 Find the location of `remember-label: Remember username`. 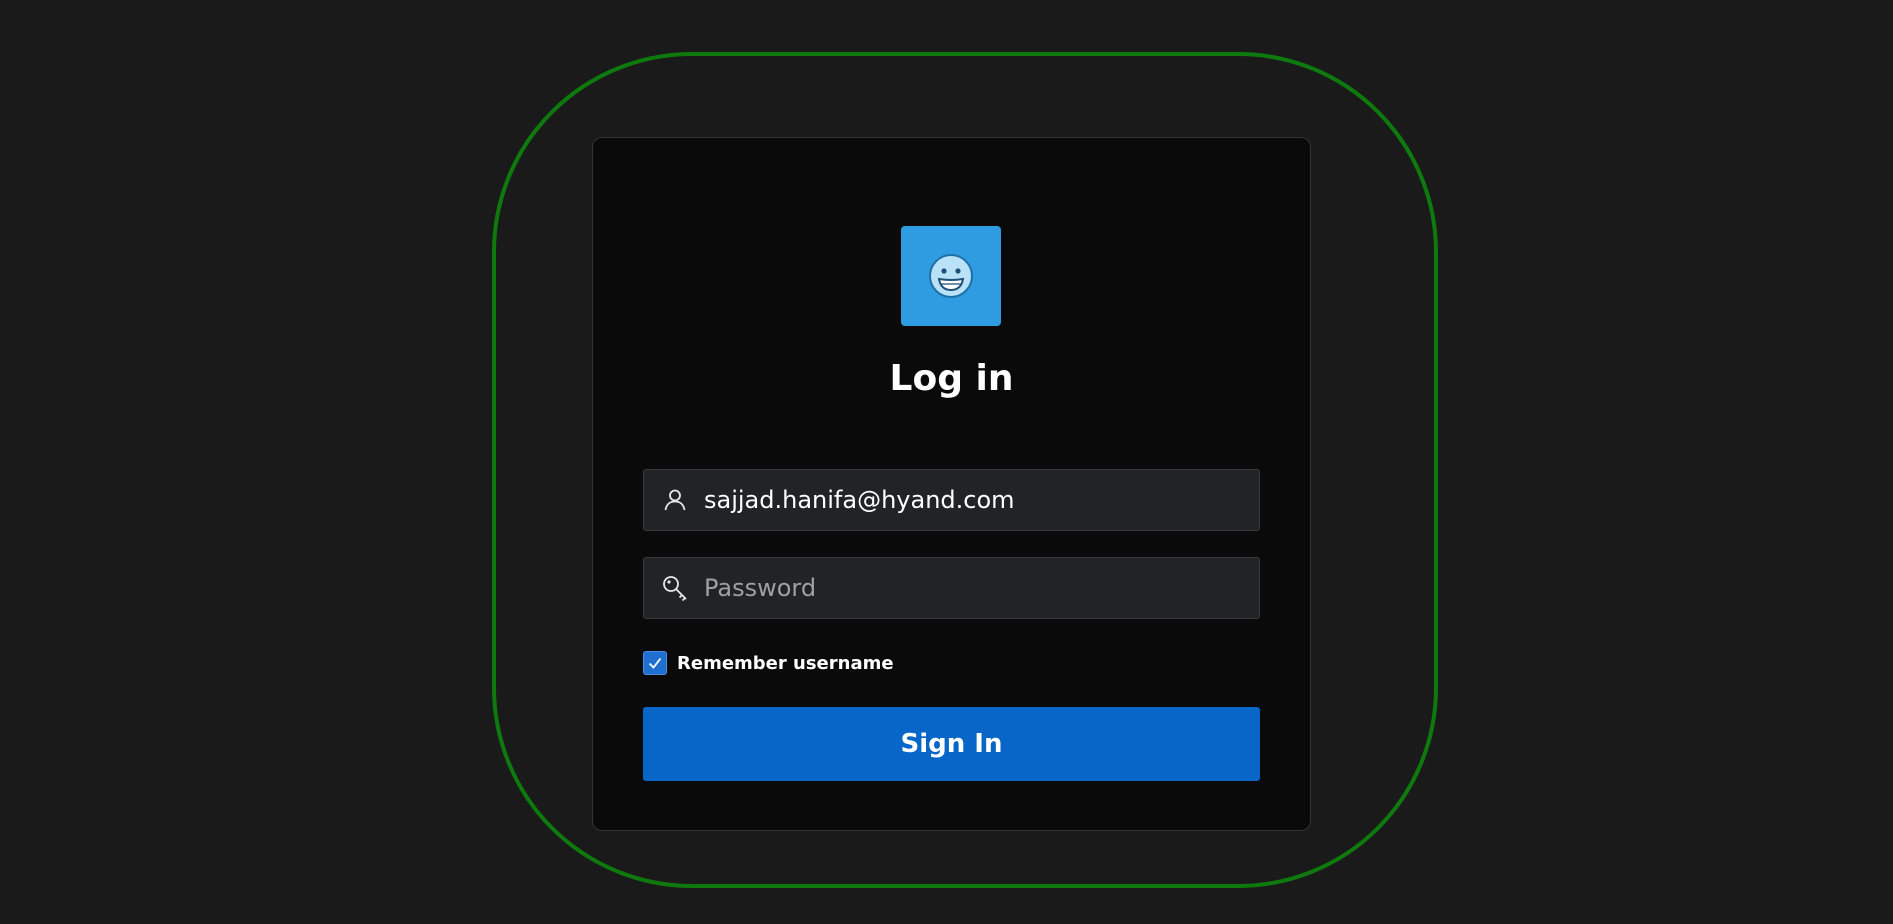

remember-label: Remember username is located at coordinates (785, 663).